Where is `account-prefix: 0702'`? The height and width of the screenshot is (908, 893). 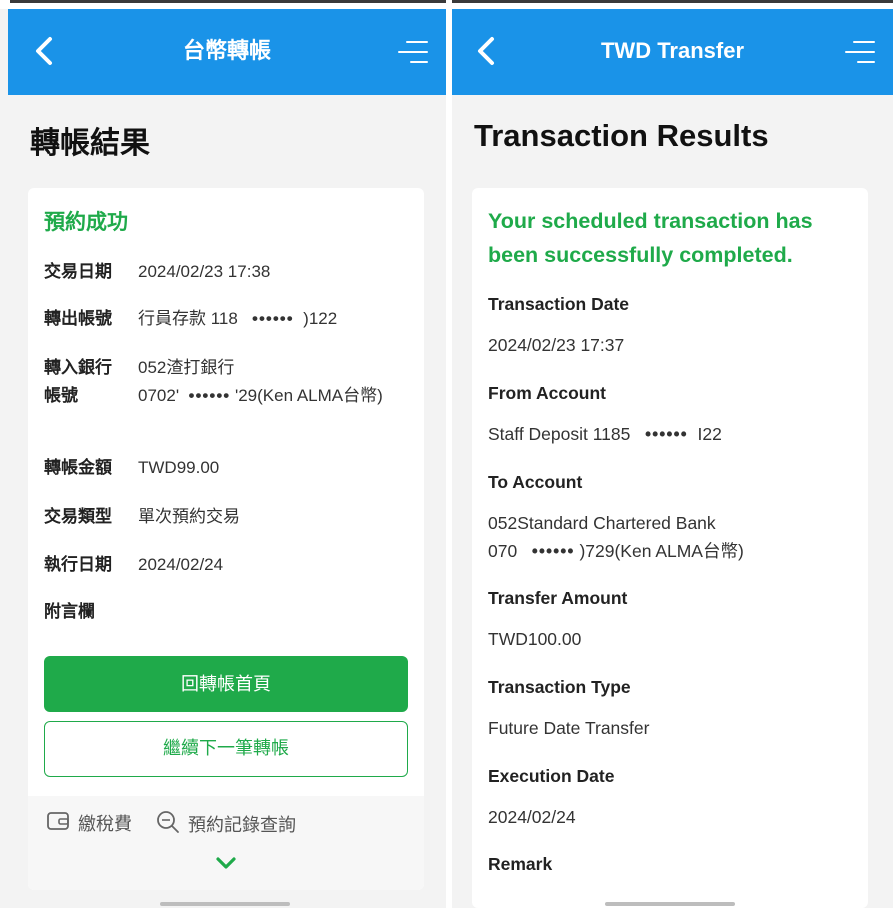 account-prefix: 0702' is located at coordinates (159, 395).